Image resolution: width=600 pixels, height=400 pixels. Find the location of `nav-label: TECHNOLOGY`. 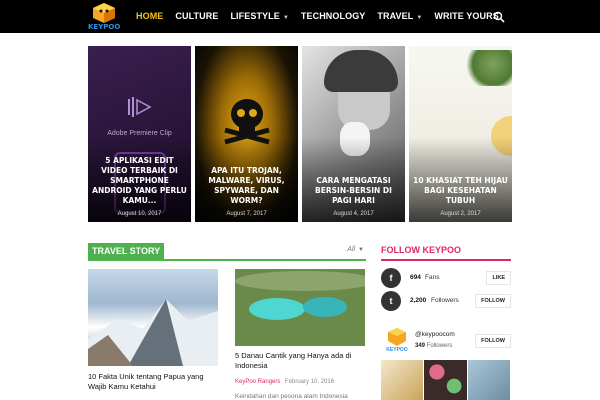

nav-label: TECHNOLOGY is located at coordinates (333, 16).